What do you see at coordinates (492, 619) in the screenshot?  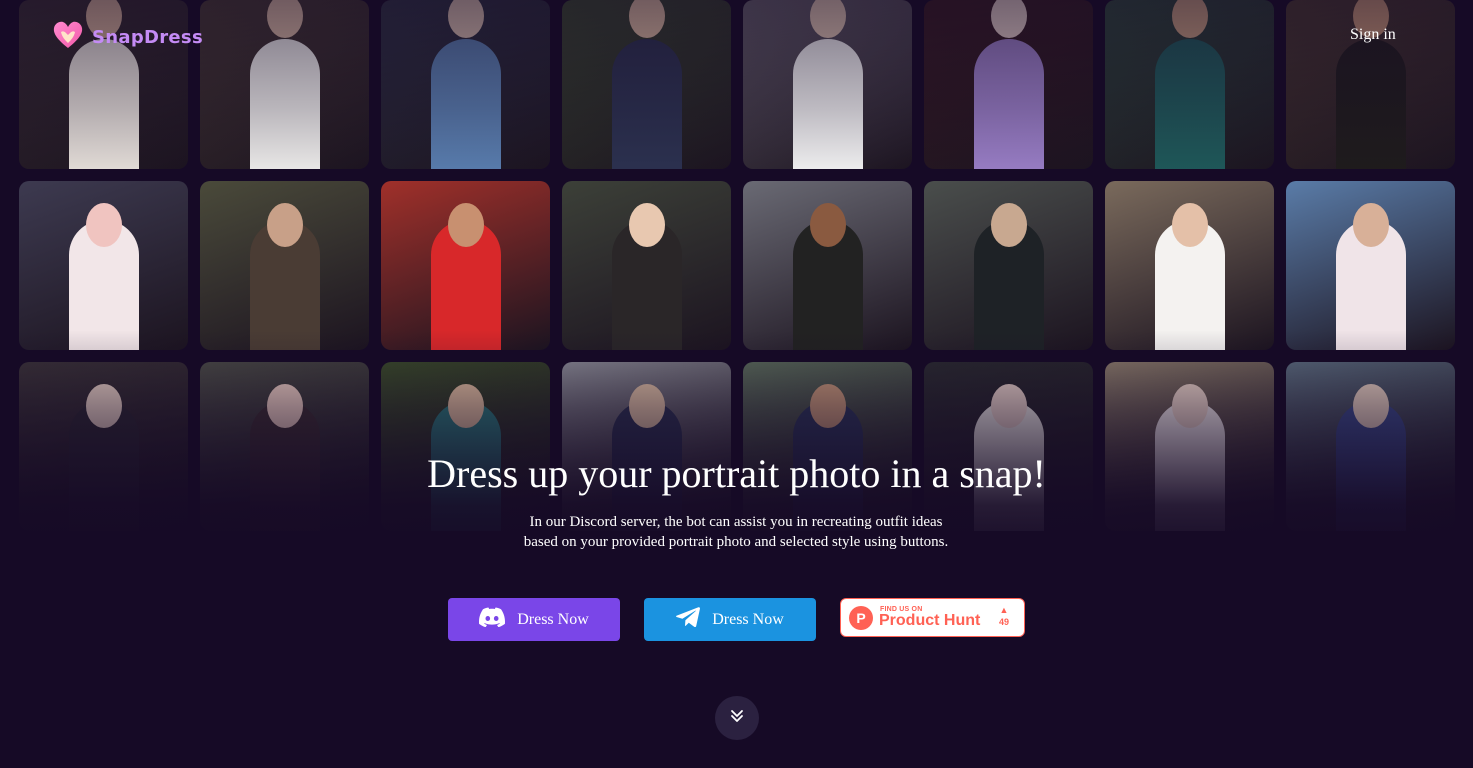 I see `discord-icon` at bounding box center [492, 619].